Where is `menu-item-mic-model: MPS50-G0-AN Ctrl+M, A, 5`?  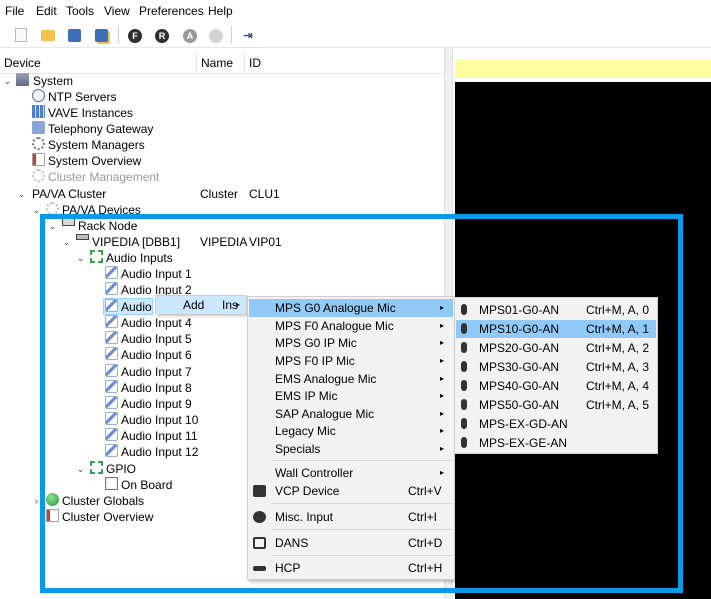
menu-item-mic-model: MPS50-G0-AN Ctrl+M, A, 5 is located at coordinates (556, 405).